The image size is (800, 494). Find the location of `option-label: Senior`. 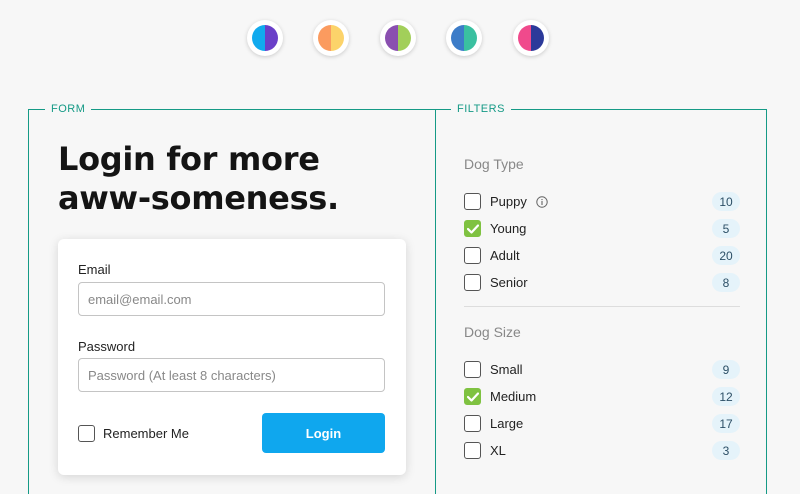

option-label: Senior is located at coordinates (509, 282).